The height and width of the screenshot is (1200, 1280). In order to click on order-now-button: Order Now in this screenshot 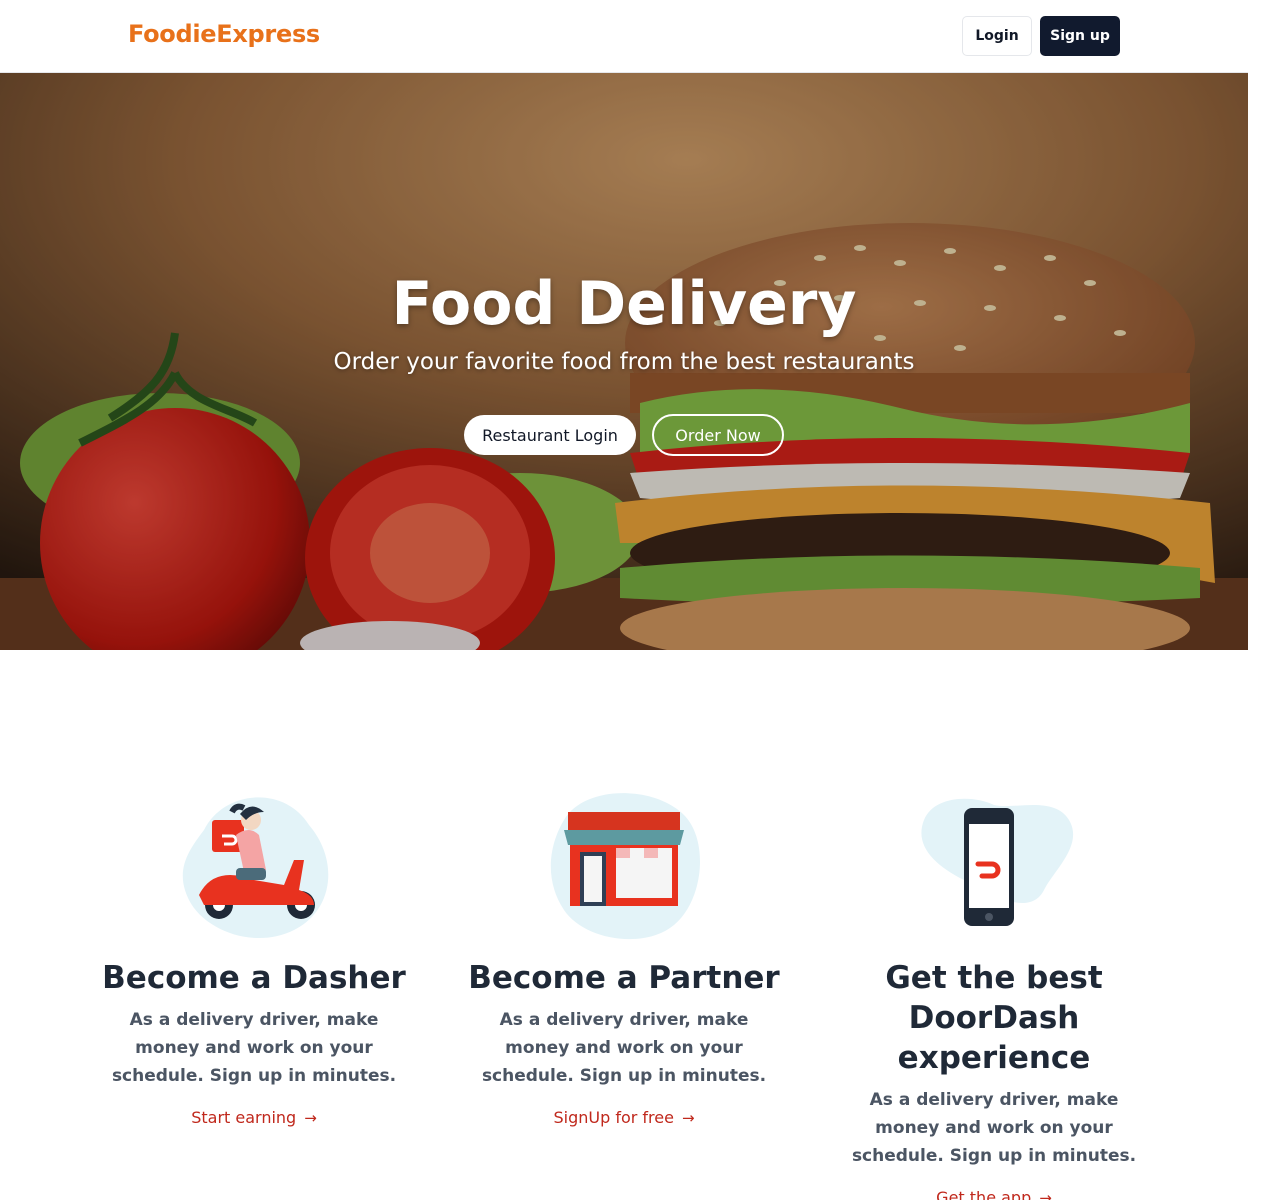, I will do `click(718, 435)`.